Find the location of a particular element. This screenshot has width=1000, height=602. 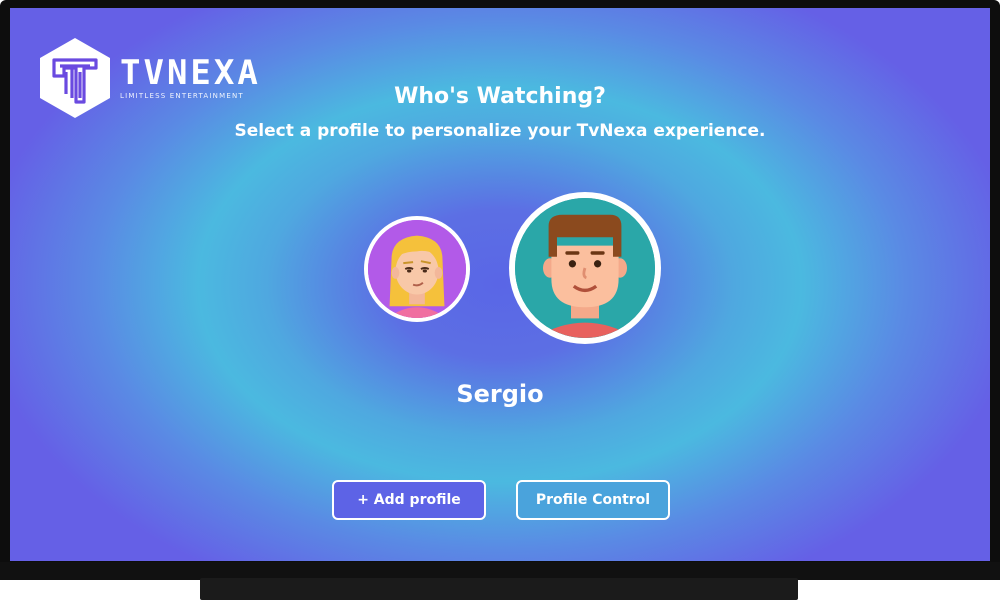

tv-stand is located at coordinates (499, 589).